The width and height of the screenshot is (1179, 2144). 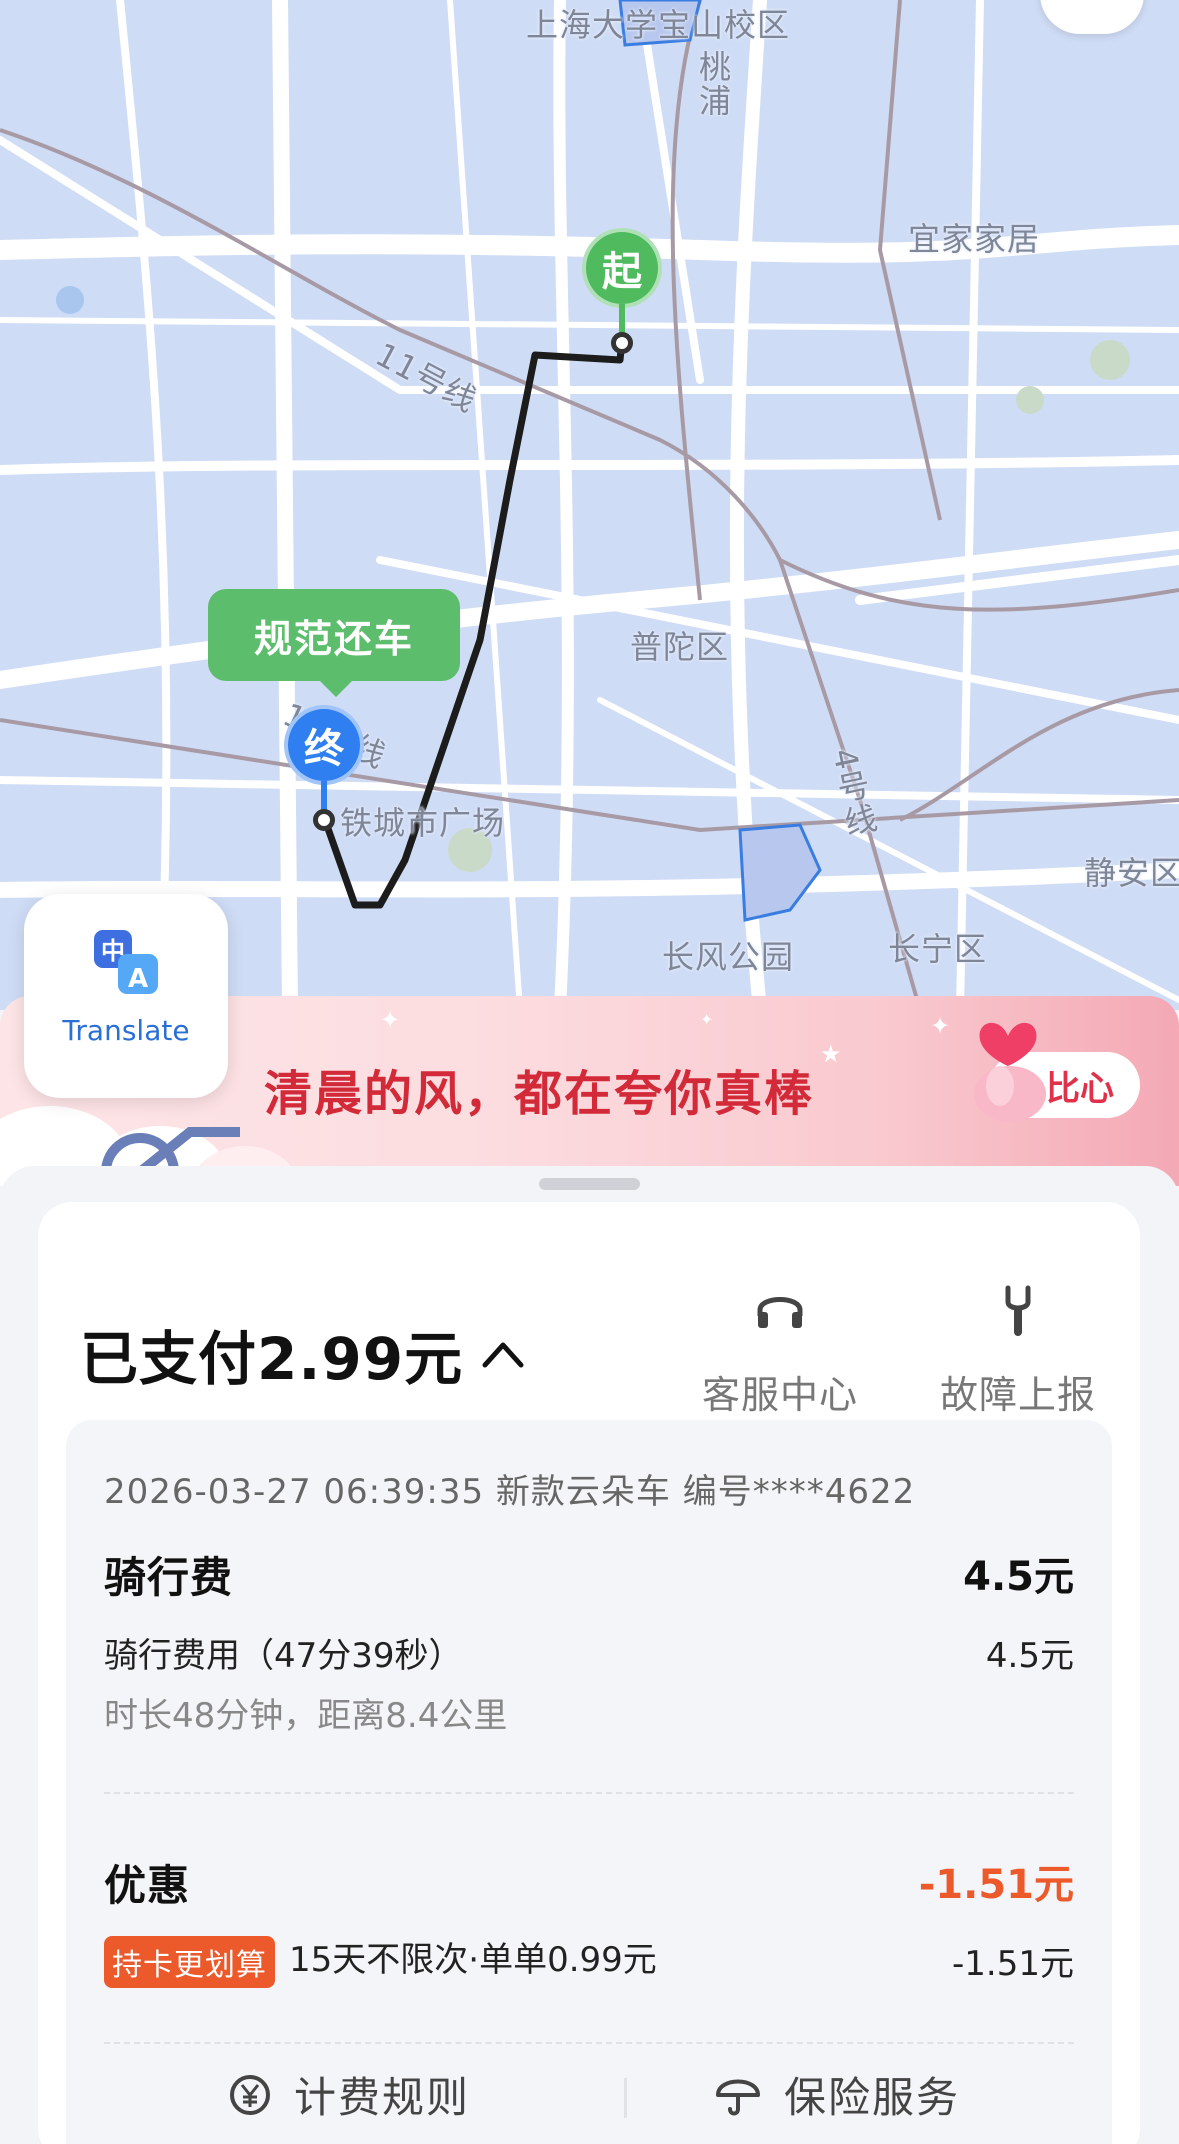 I want to click on fault-report-button: 故障上报, so click(x=1018, y=1349).